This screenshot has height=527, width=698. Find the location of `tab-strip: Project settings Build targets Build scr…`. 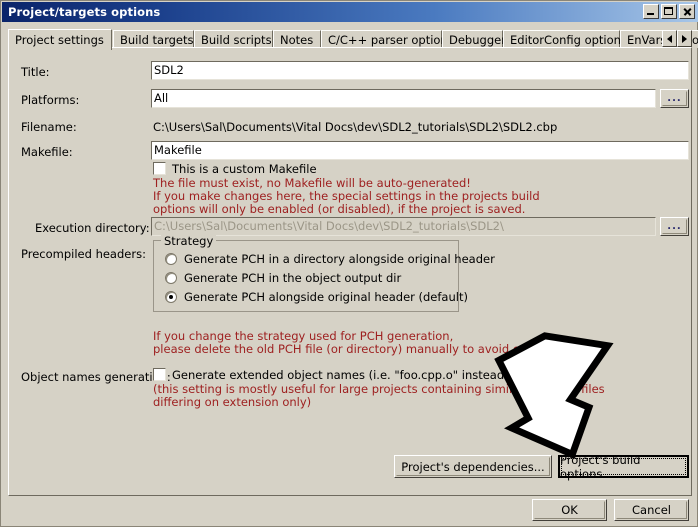

tab-strip: Project settings Build targets Build scr… is located at coordinates (353, 39).